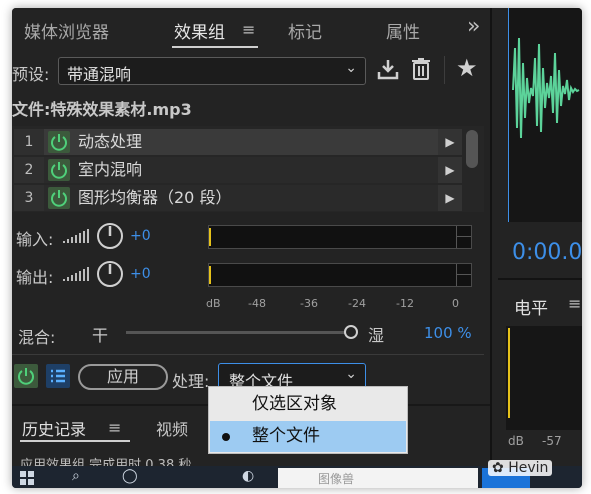 The width and height of the screenshot is (591, 494). I want to click on tab-properties: 属性, so click(403, 30).